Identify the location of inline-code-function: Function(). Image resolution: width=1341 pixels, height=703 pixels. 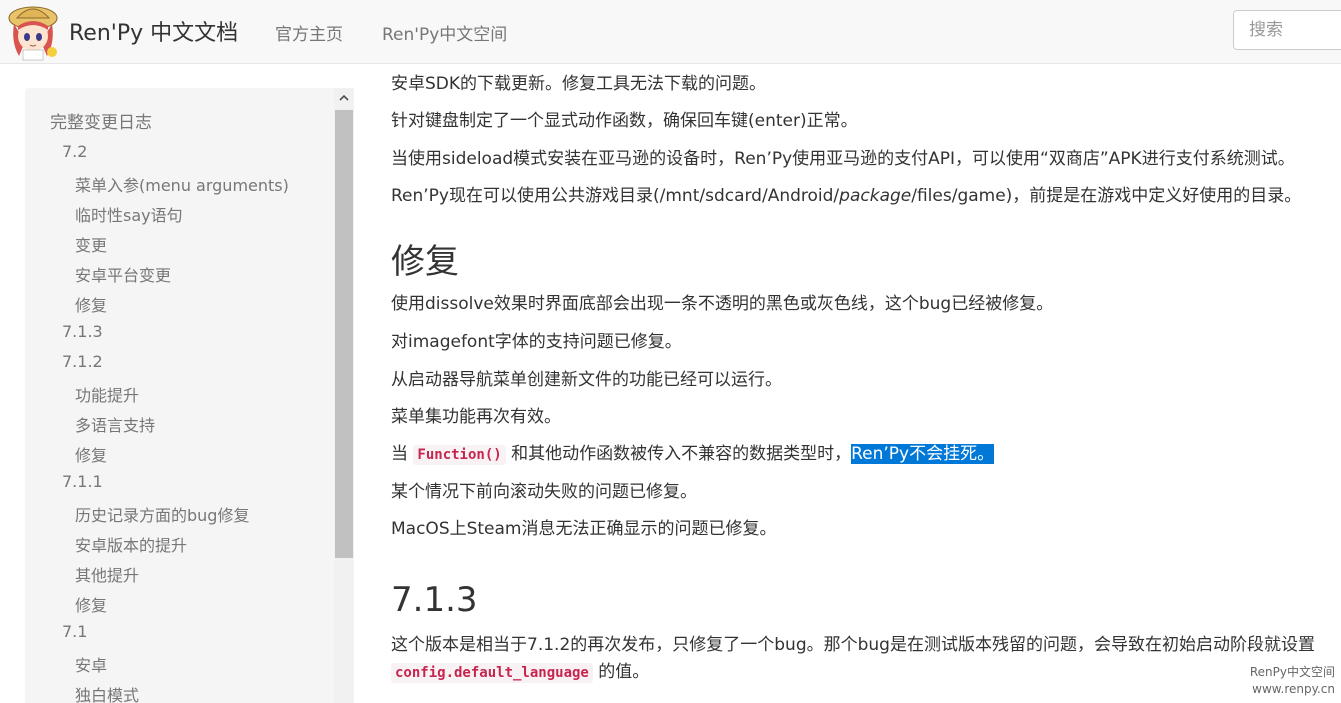
(459, 455).